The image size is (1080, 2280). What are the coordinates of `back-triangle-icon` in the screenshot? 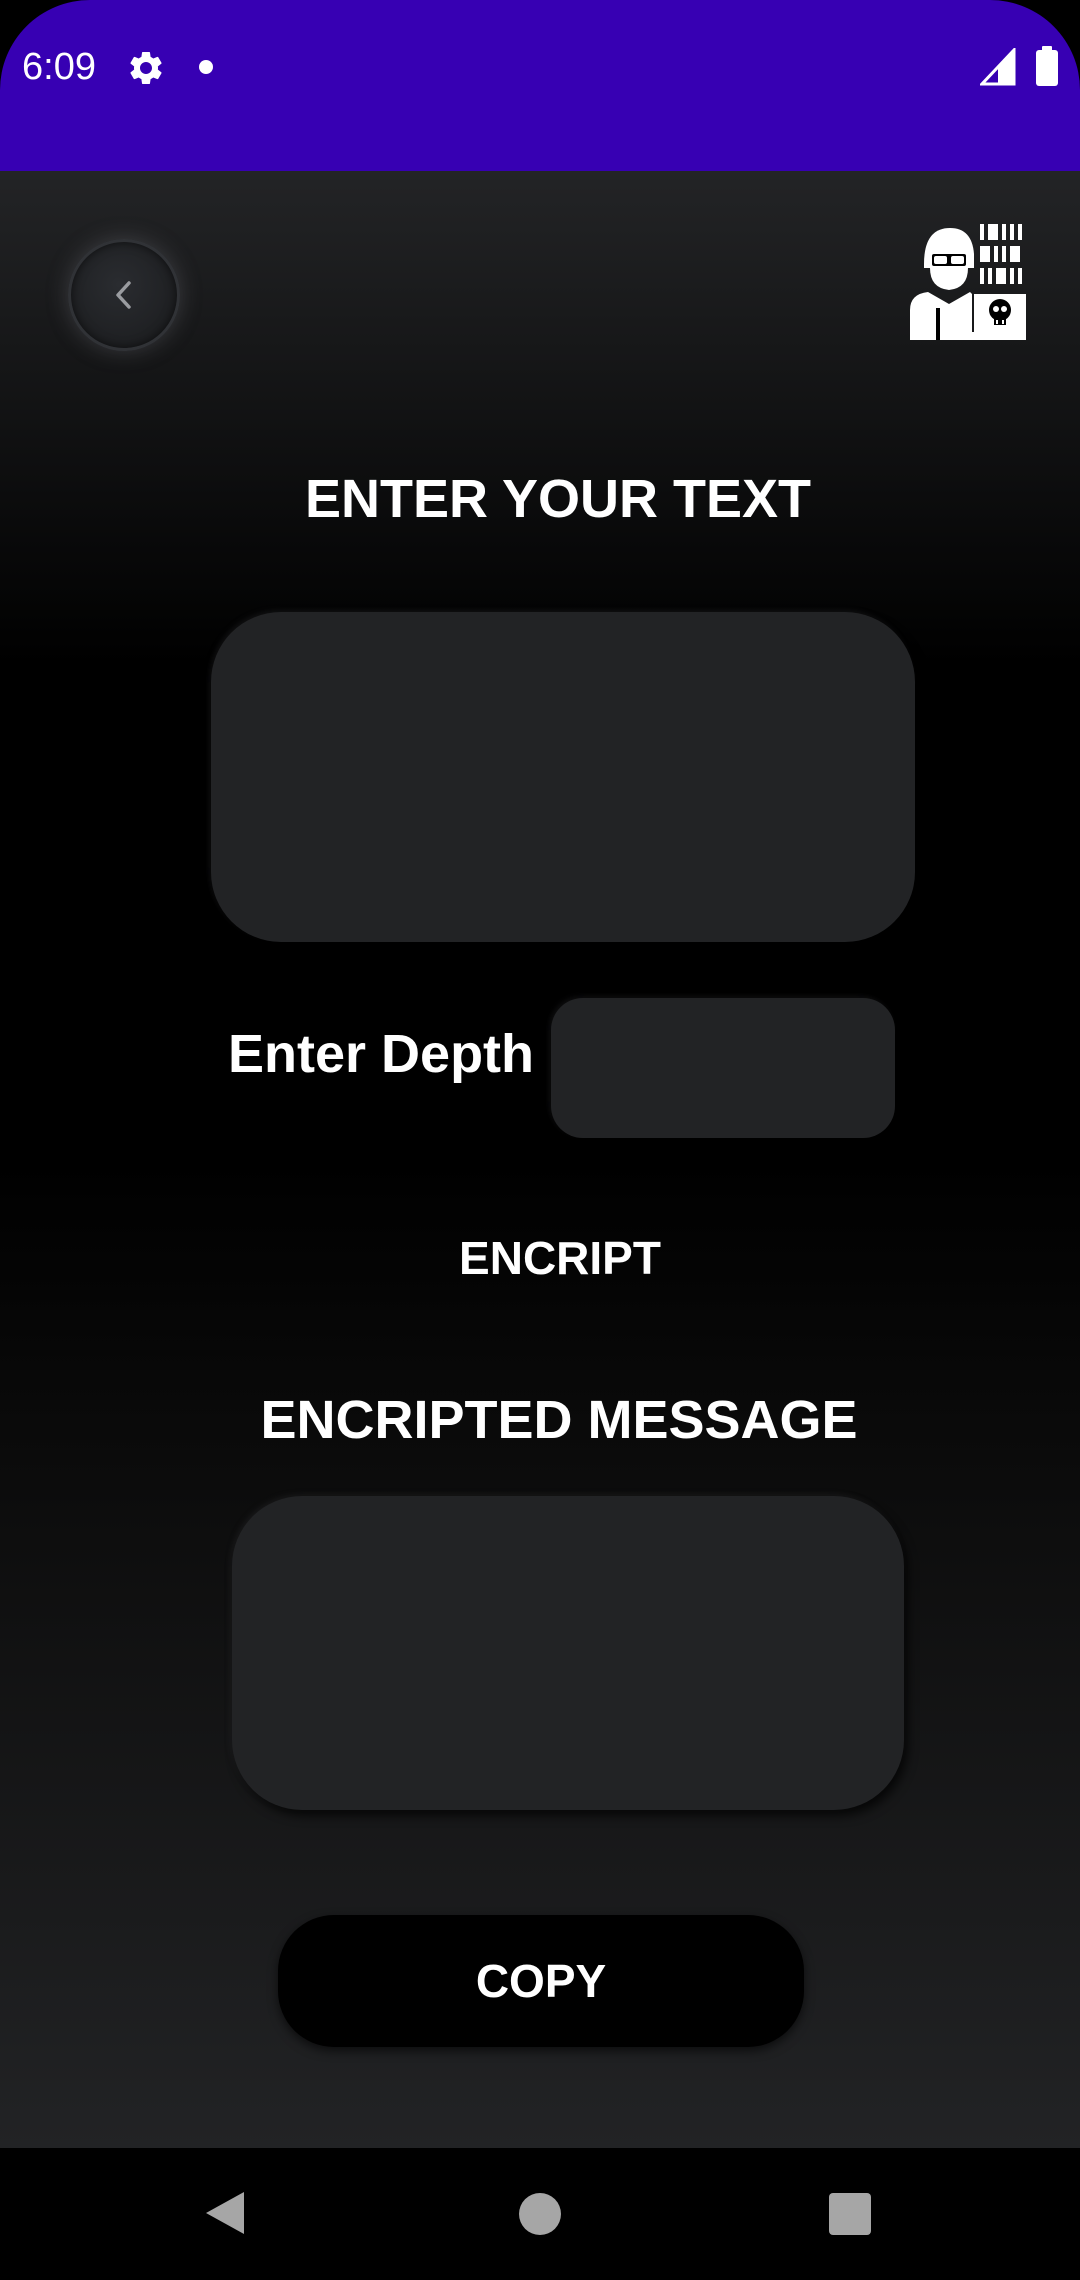 It's located at (225, 2215).